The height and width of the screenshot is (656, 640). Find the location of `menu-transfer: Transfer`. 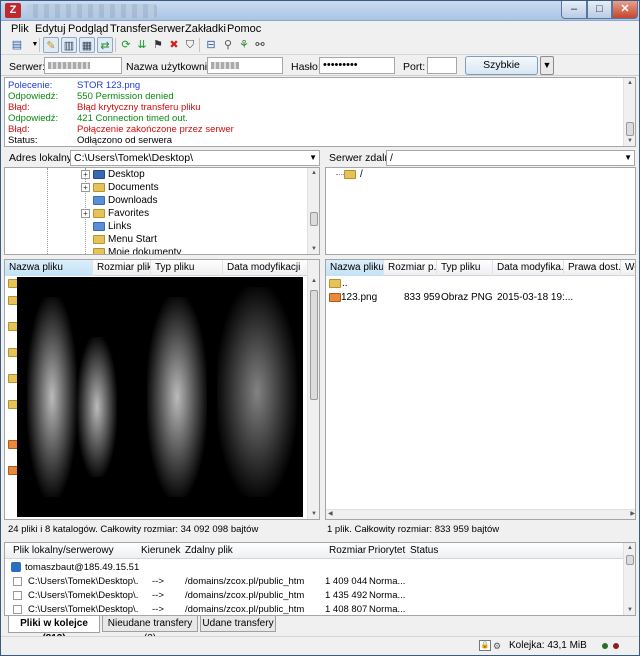

menu-transfer: Transfer is located at coordinates (130, 29).